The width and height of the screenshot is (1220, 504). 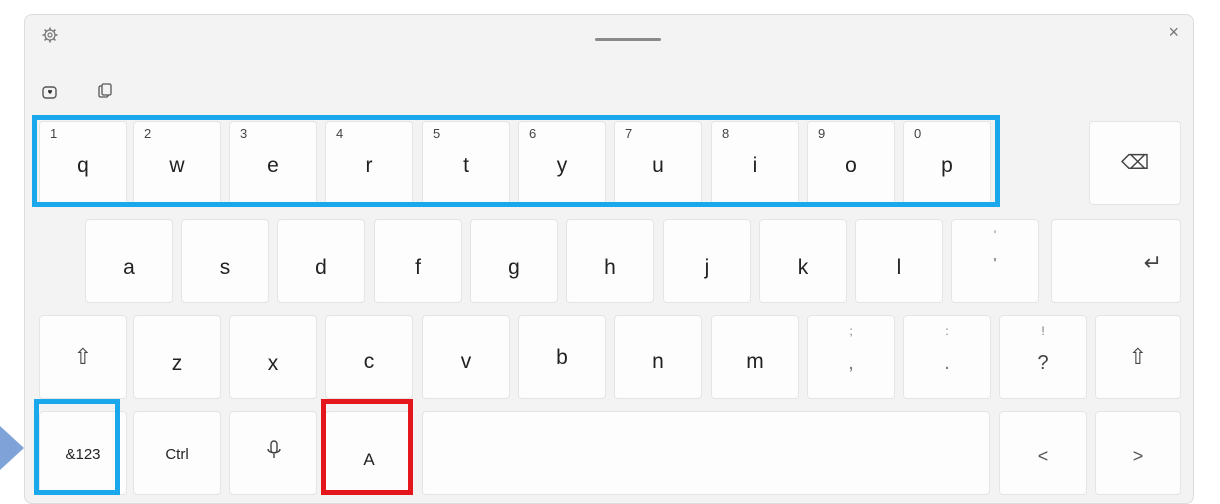 I want to click on clipboard-icon, so click(x=105, y=91).